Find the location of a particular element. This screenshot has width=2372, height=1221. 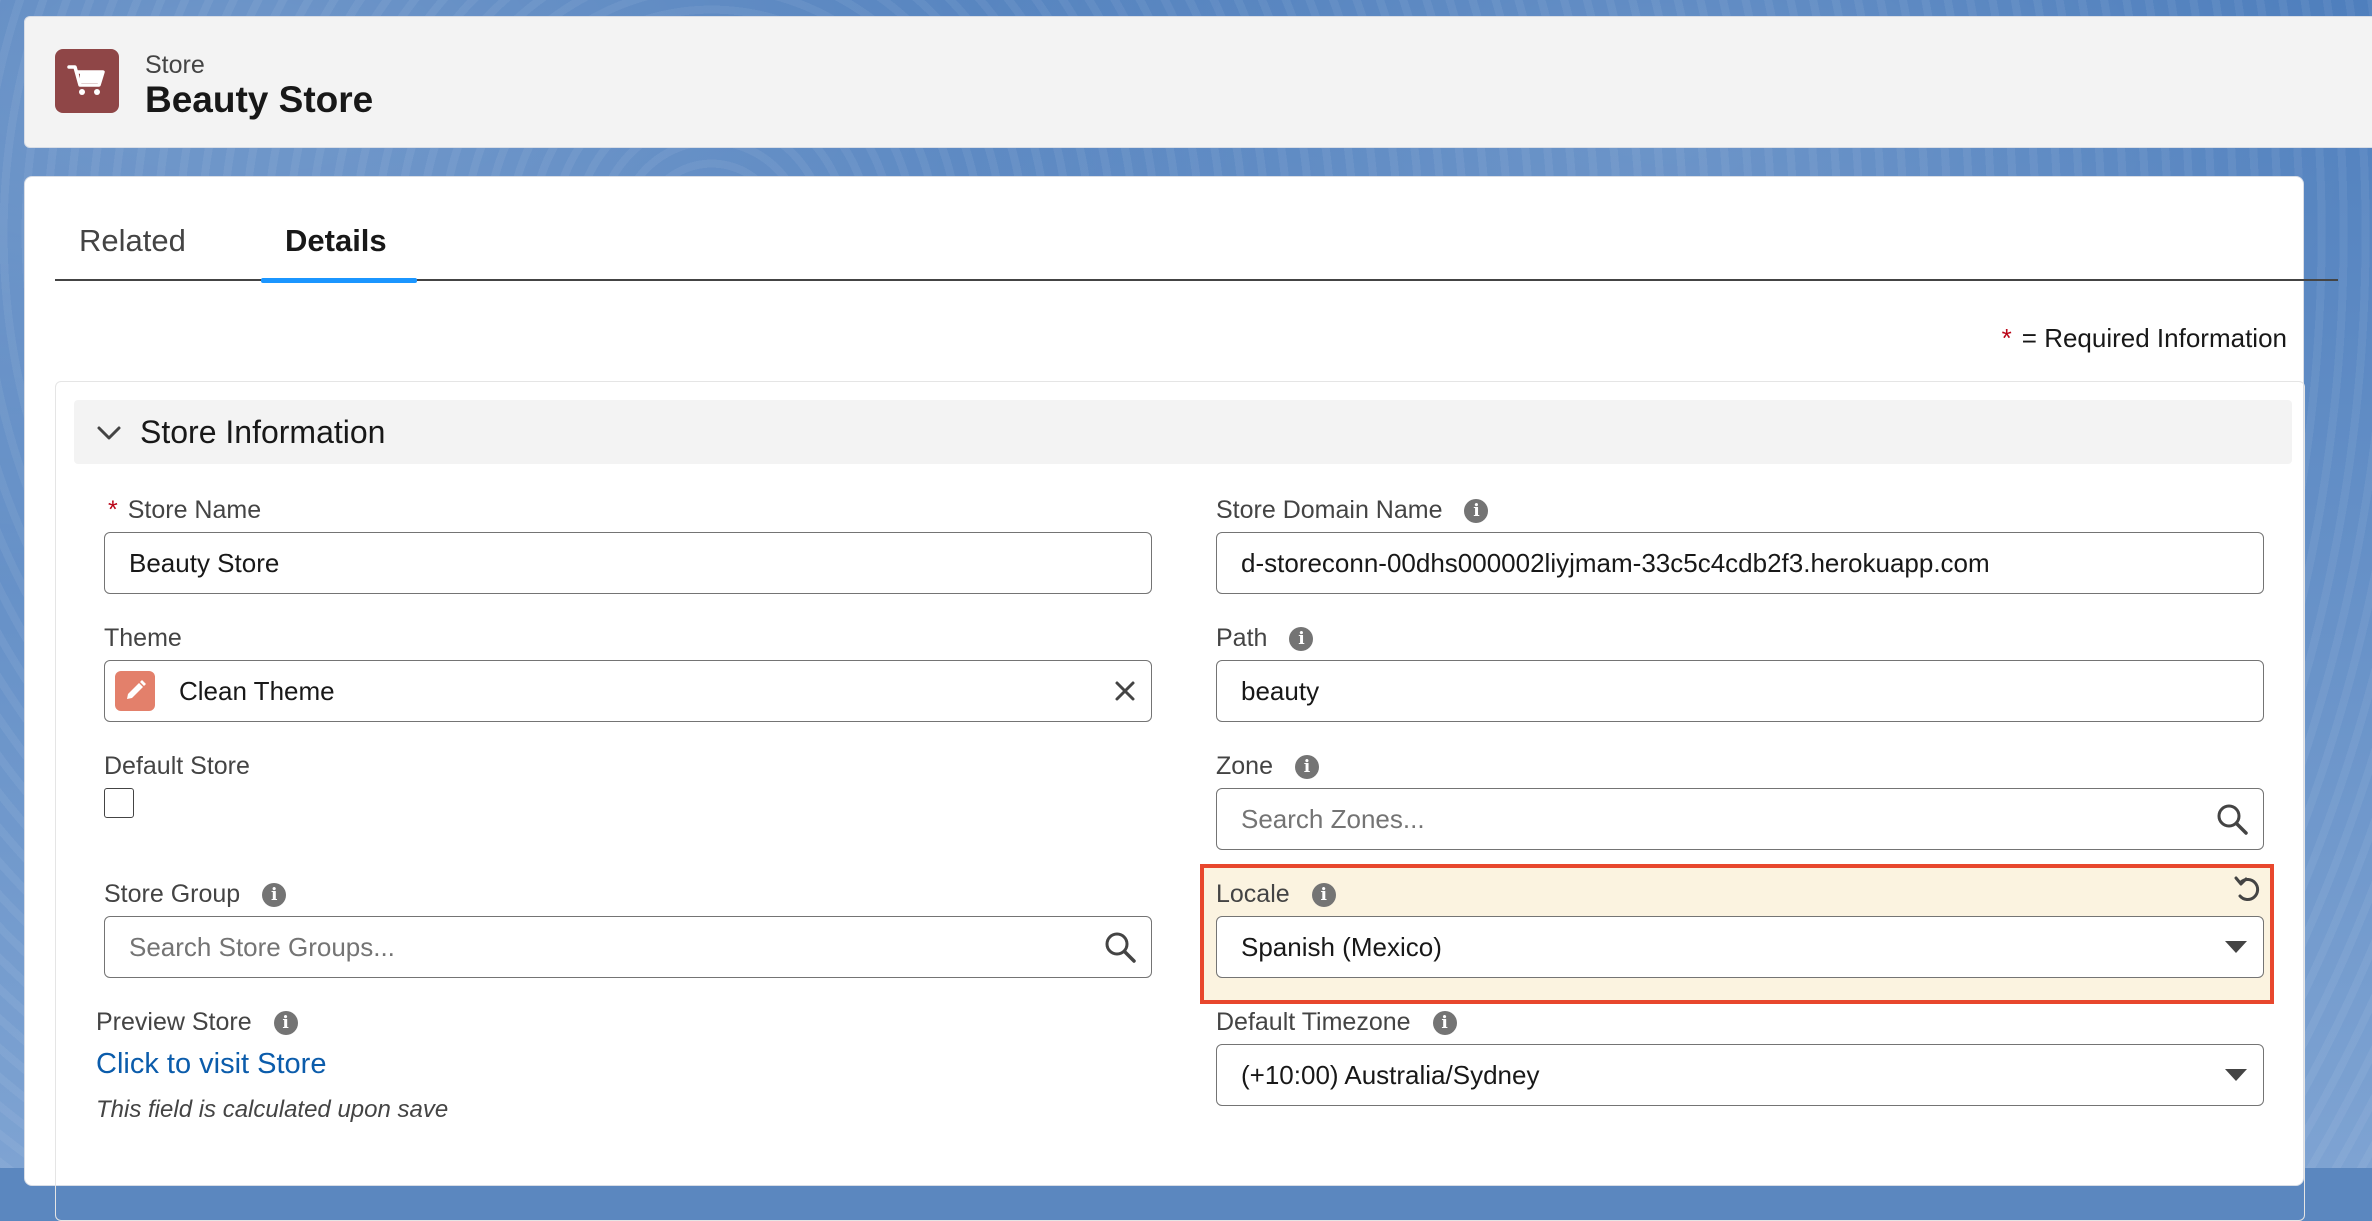

section-title: Store Information is located at coordinates (263, 432).